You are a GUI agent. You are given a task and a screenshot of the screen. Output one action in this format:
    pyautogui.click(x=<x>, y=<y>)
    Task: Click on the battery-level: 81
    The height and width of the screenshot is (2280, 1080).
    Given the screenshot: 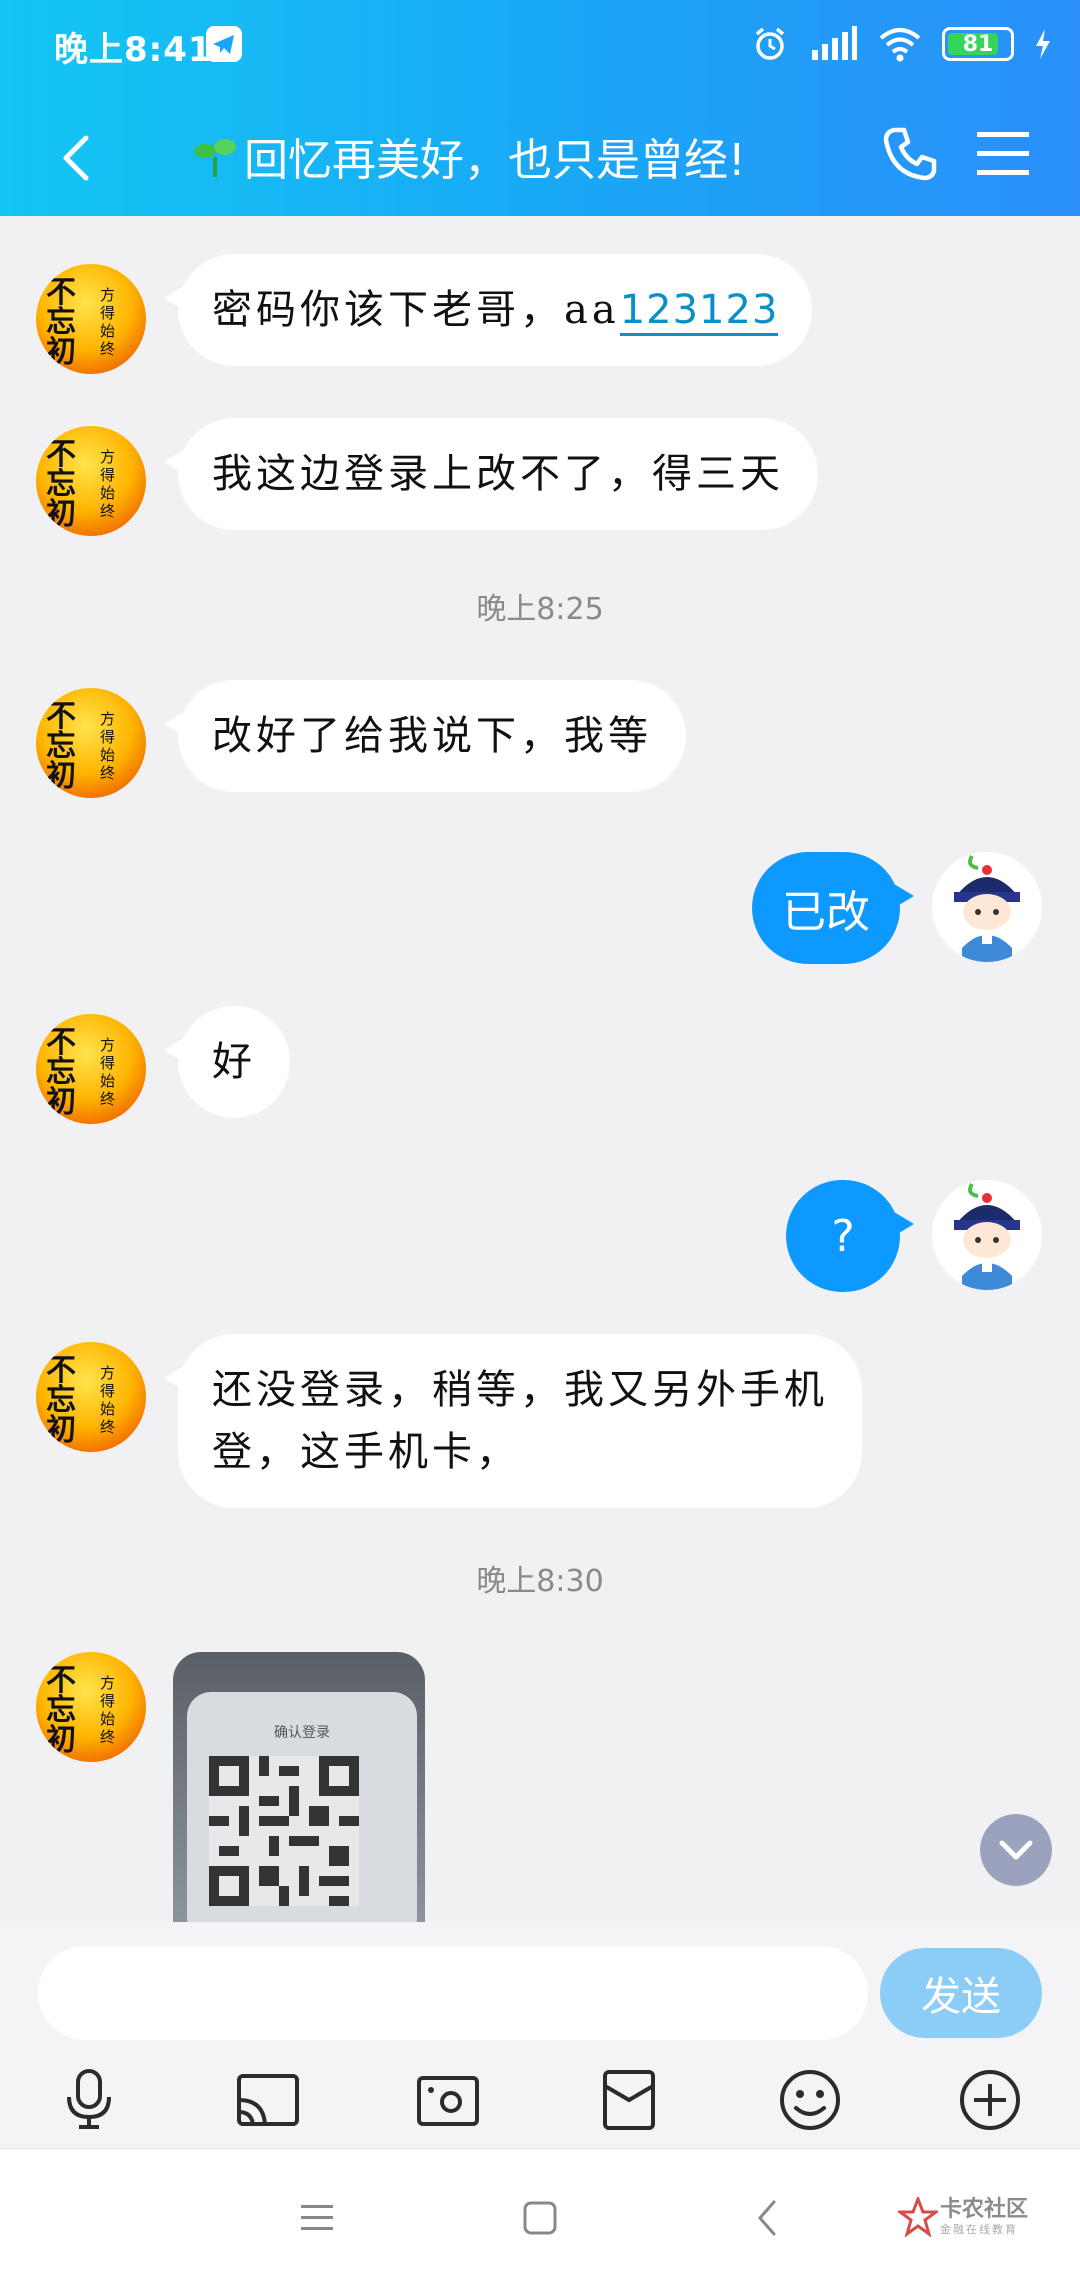 What is the action you would take?
    pyautogui.click(x=978, y=44)
    